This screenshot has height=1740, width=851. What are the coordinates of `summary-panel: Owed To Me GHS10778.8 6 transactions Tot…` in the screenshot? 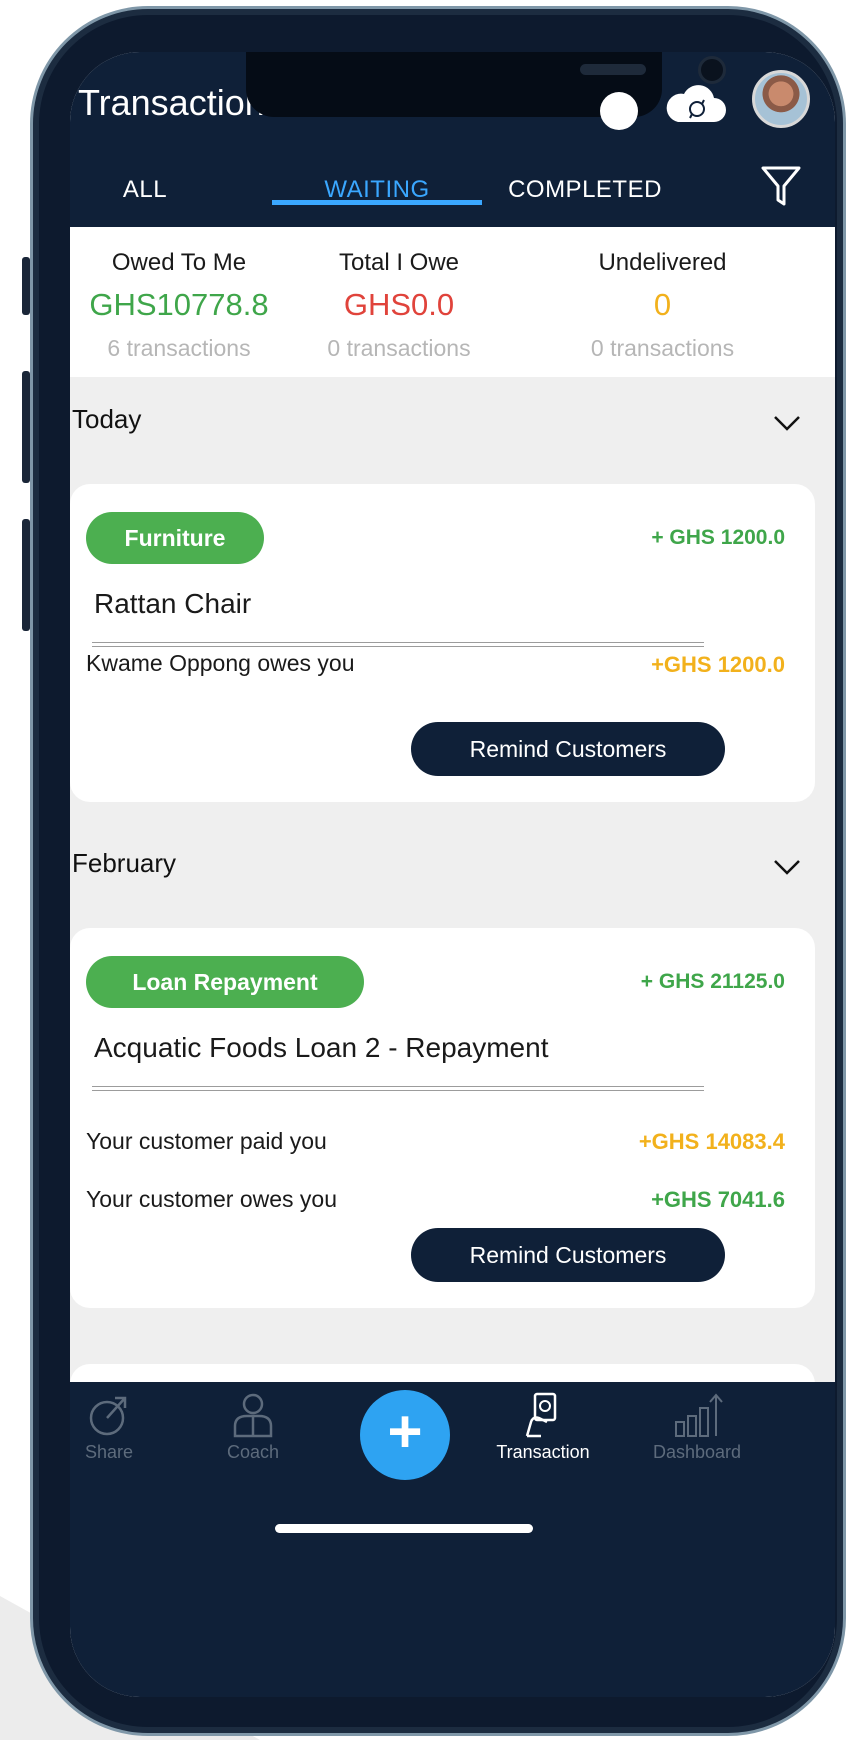 It's located at (452, 302).